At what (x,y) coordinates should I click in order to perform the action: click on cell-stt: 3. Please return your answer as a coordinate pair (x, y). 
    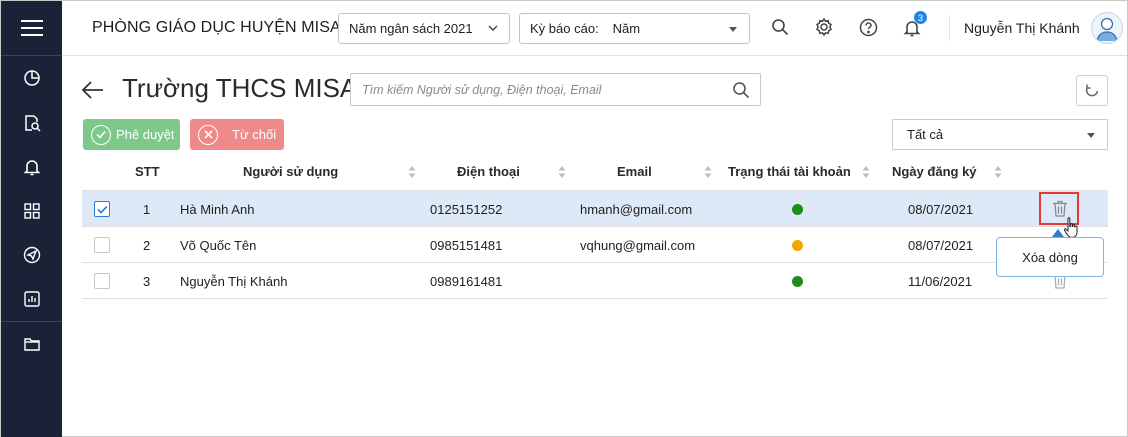
    Looking at the image, I should click on (147, 281).